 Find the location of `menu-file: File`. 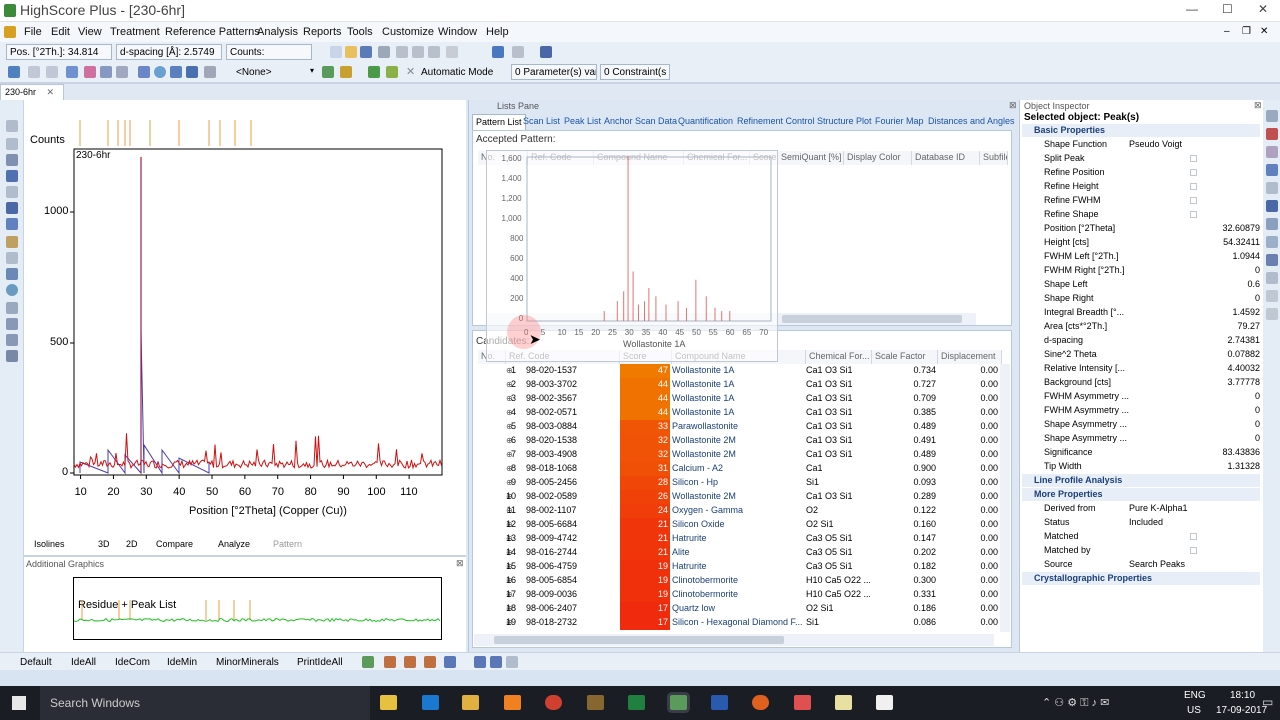

menu-file: File is located at coordinates (33, 32).